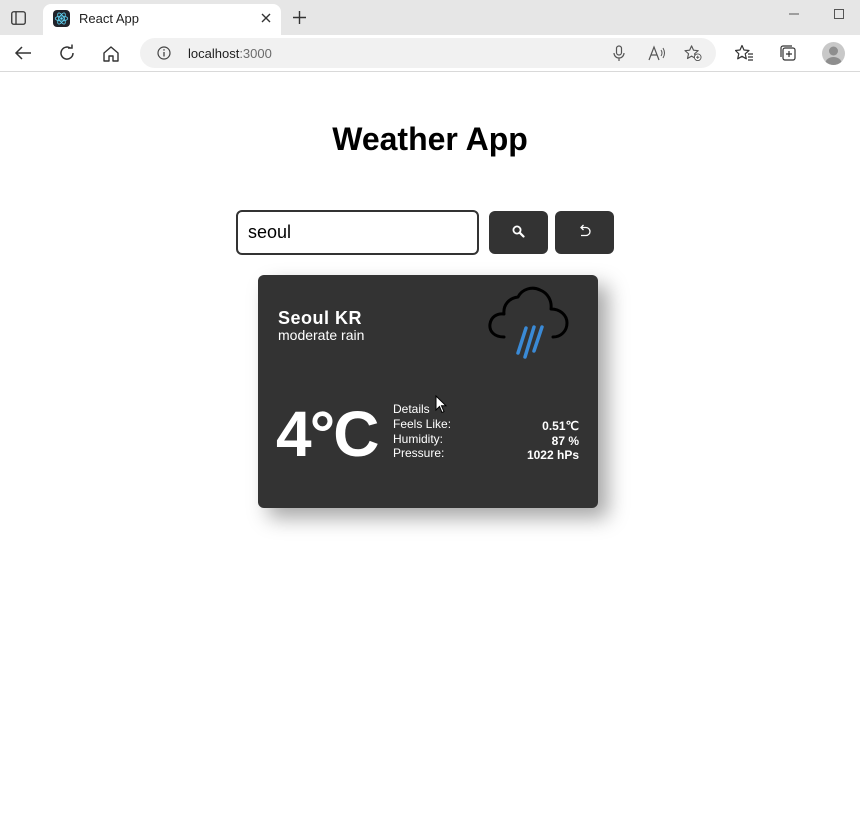 This screenshot has width=860, height=817. What do you see at coordinates (266, 18) in the screenshot?
I see `close-tab-icon` at bounding box center [266, 18].